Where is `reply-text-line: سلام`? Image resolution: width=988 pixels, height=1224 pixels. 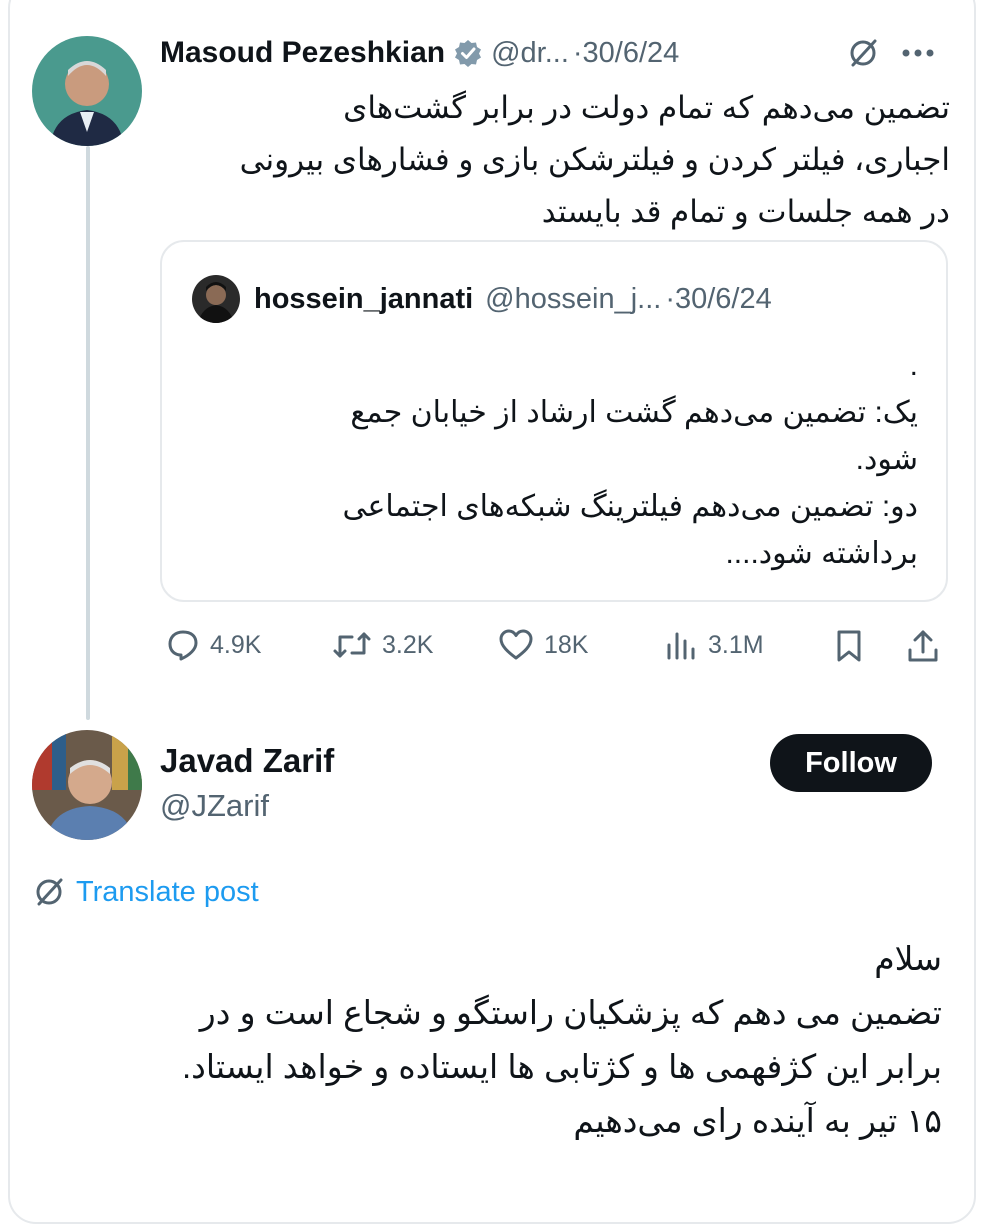 reply-text-line: سلام is located at coordinates (908, 958).